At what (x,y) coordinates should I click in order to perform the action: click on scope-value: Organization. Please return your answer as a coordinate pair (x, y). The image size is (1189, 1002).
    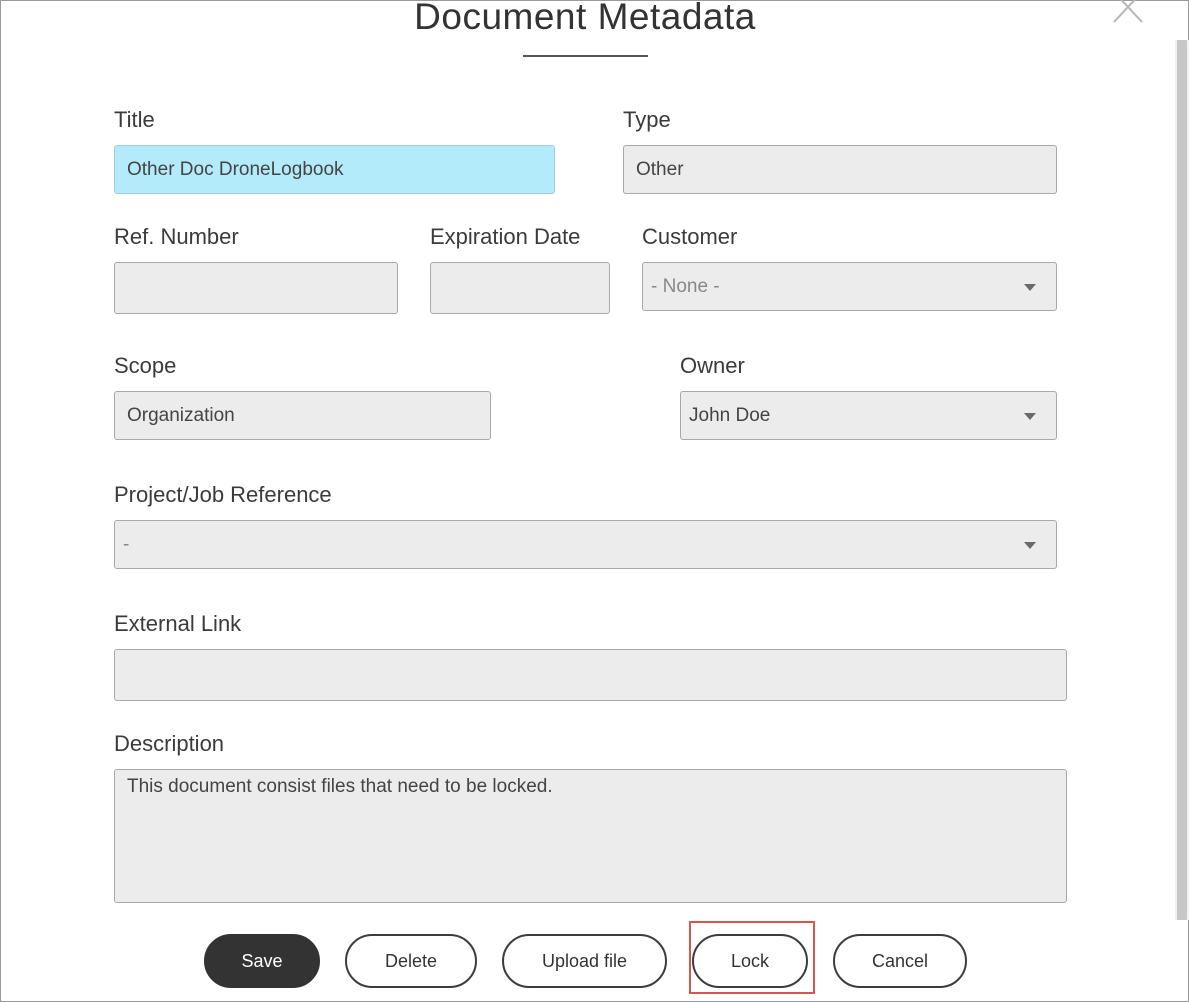
    Looking at the image, I should click on (181, 415).